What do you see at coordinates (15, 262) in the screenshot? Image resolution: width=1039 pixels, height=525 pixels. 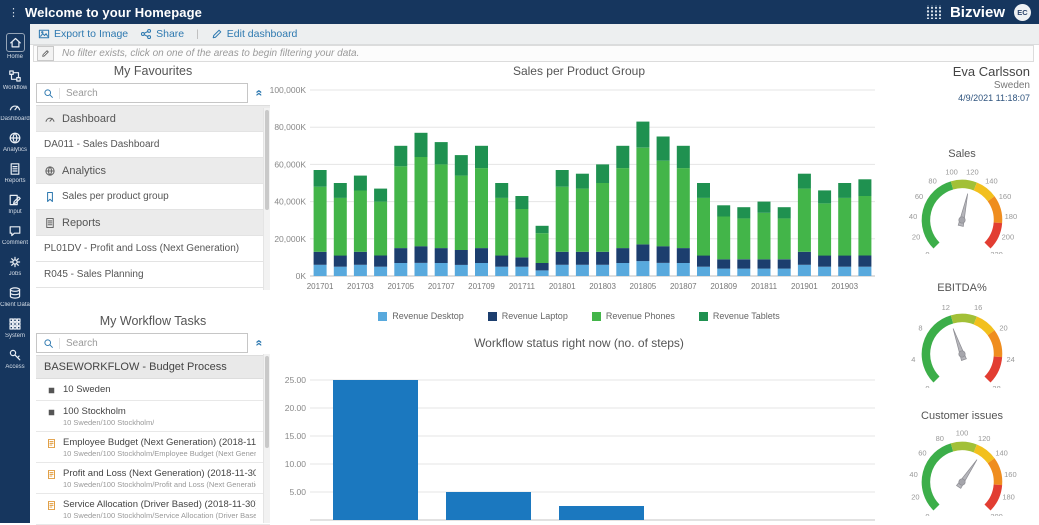 I see `jobs-icon` at bounding box center [15, 262].